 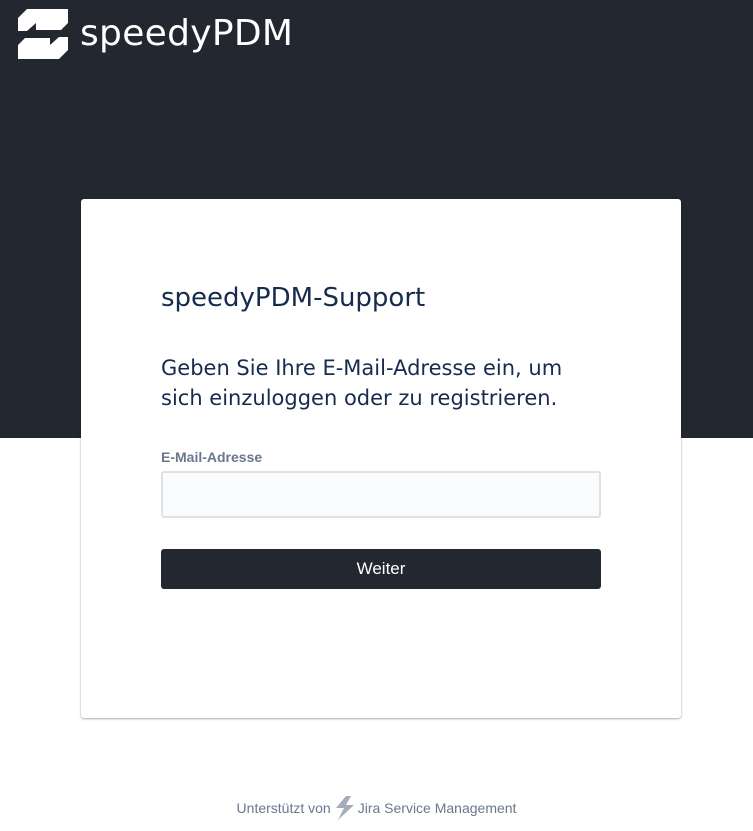 I want to click on continue-button: Weiter, so click(x=381, y=569).